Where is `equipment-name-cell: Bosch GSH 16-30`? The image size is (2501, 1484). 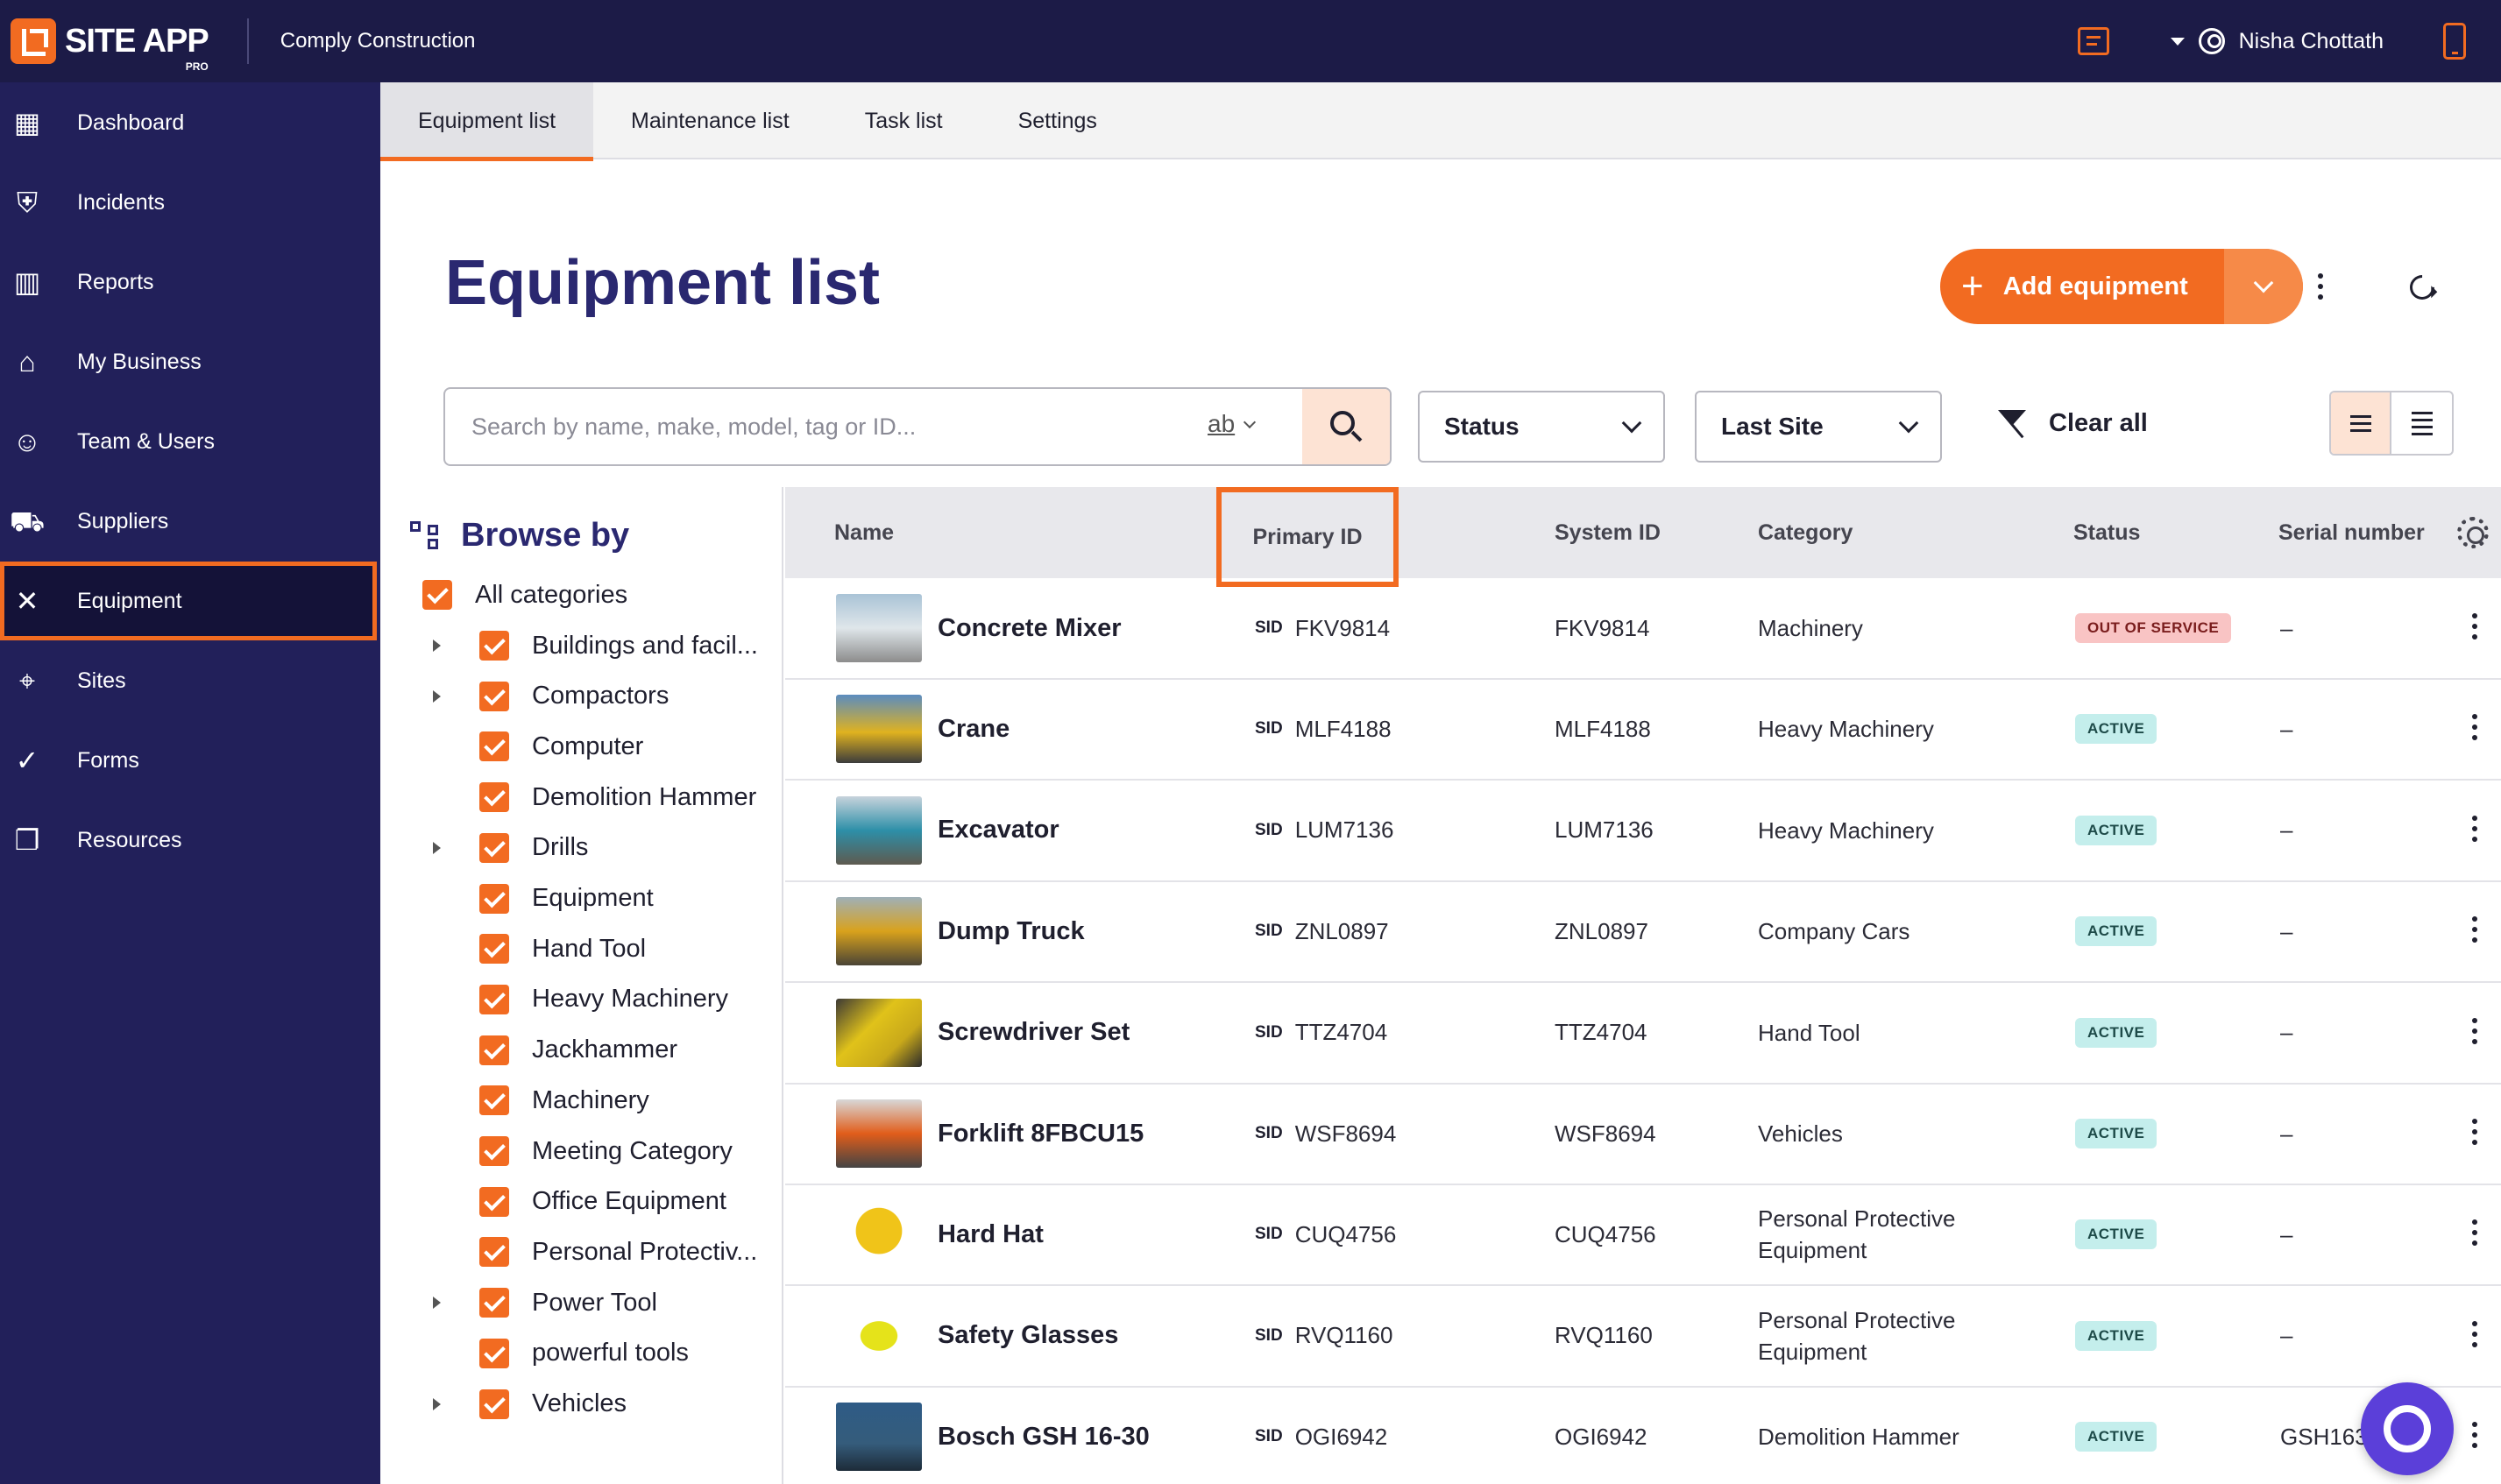
equipment-name-cell: Bosch GSH 16-30 is located at coordinates (993, 1436).